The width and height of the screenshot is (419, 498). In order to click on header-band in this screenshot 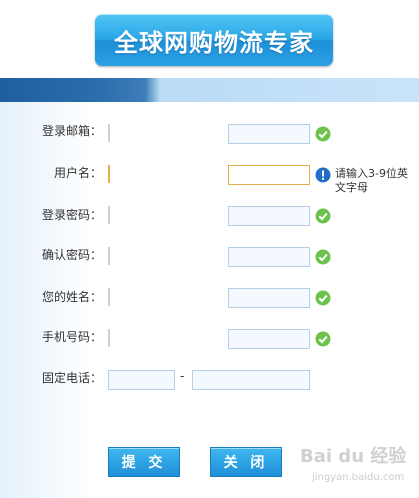, I will do `click(209, 90)`.